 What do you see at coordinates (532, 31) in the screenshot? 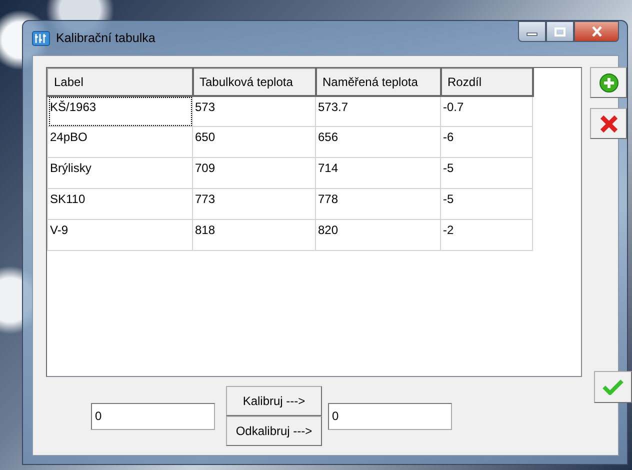
I see `minimize-button` at bounding box center [532, 31].